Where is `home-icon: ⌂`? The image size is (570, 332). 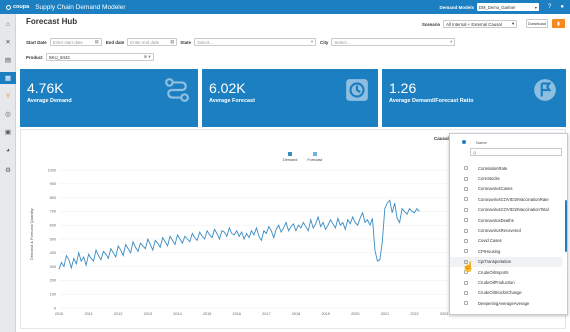
home-icon: ⌂ is located at coordinates (8, 24).